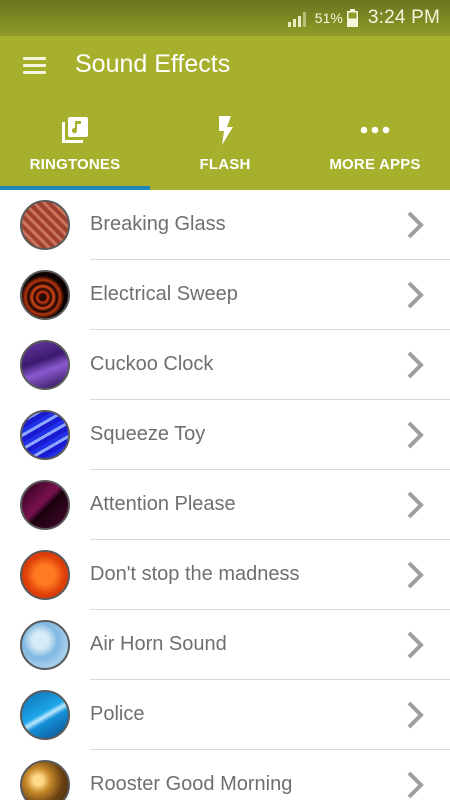 The height and width of the screenshot is (800, 450). Describe the element at coordinates (158, 224) in the screenshot. I see `sound-name: Breaking Glass` at that location.